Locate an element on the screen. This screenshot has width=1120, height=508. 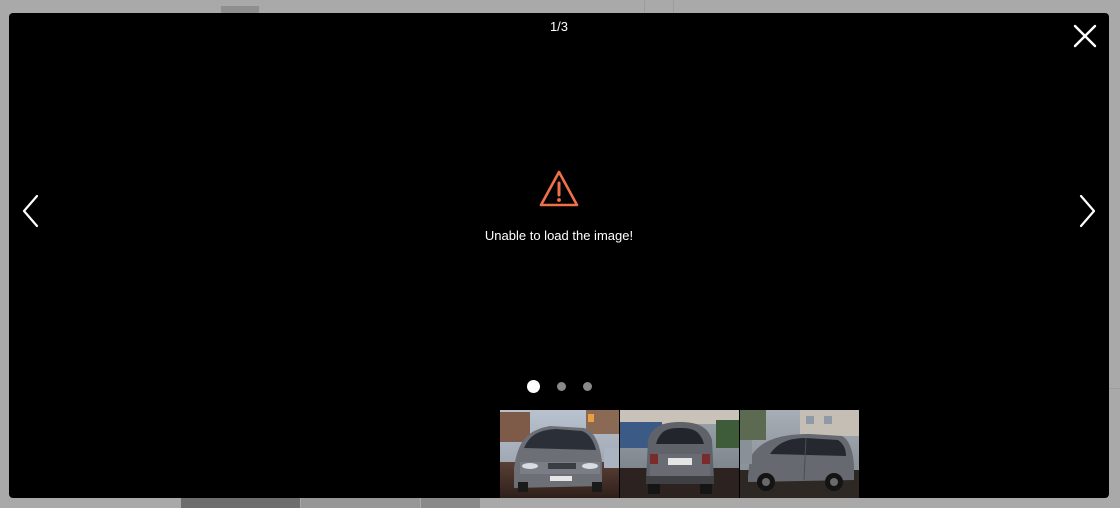
slide-indicator is located at coordinates (559, 386).